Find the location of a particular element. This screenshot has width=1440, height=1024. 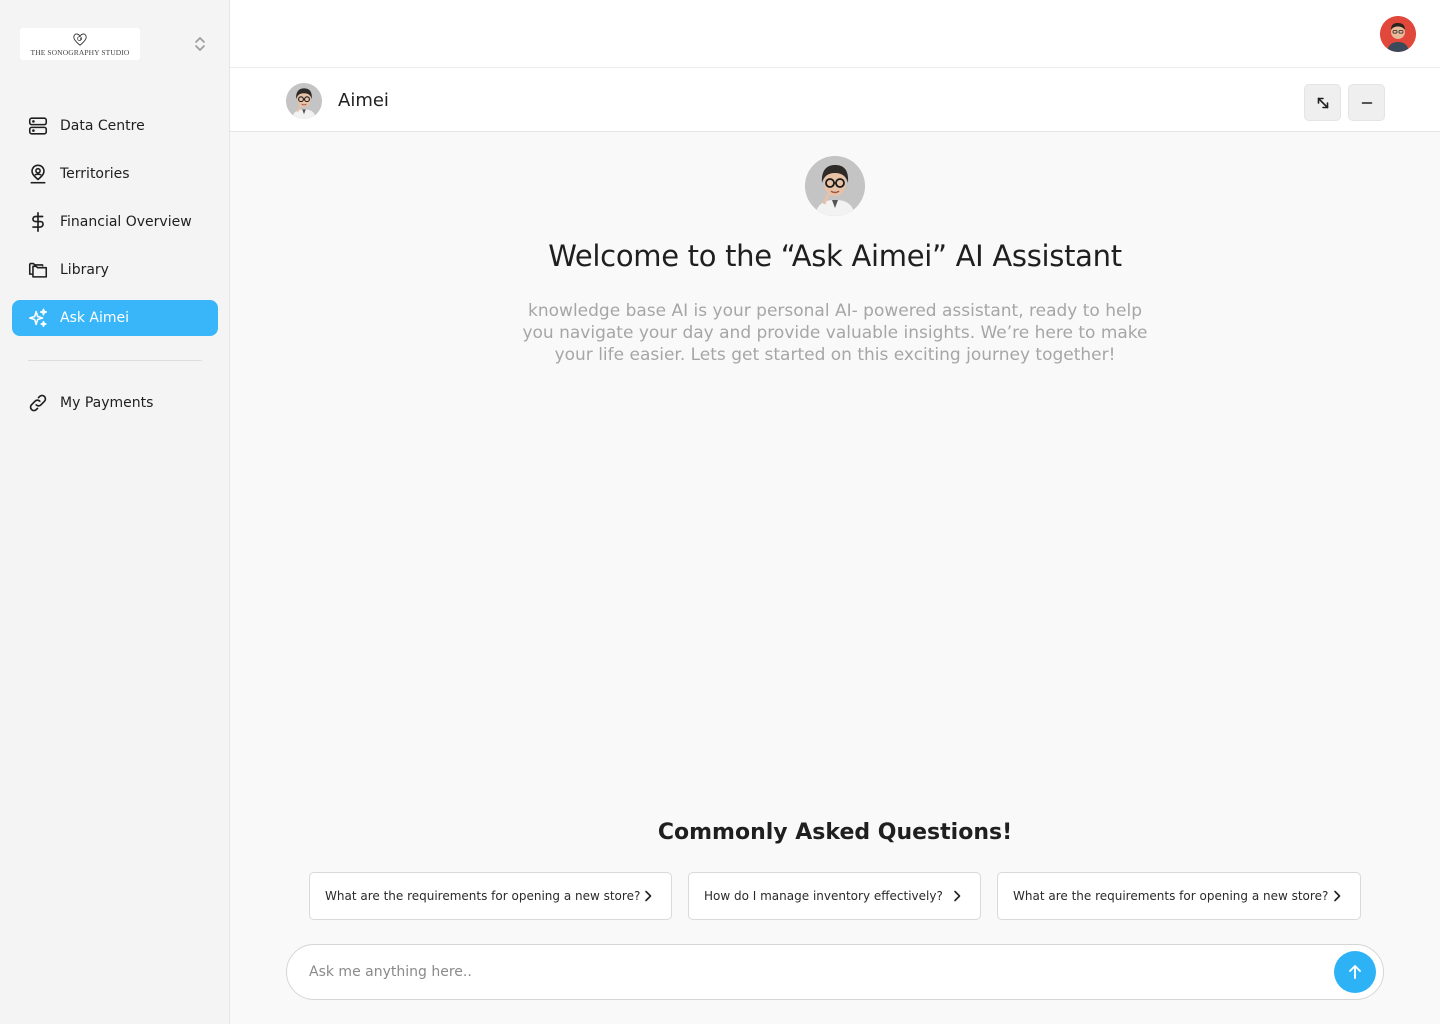

expand-button is located at coordinates (1322, 102).